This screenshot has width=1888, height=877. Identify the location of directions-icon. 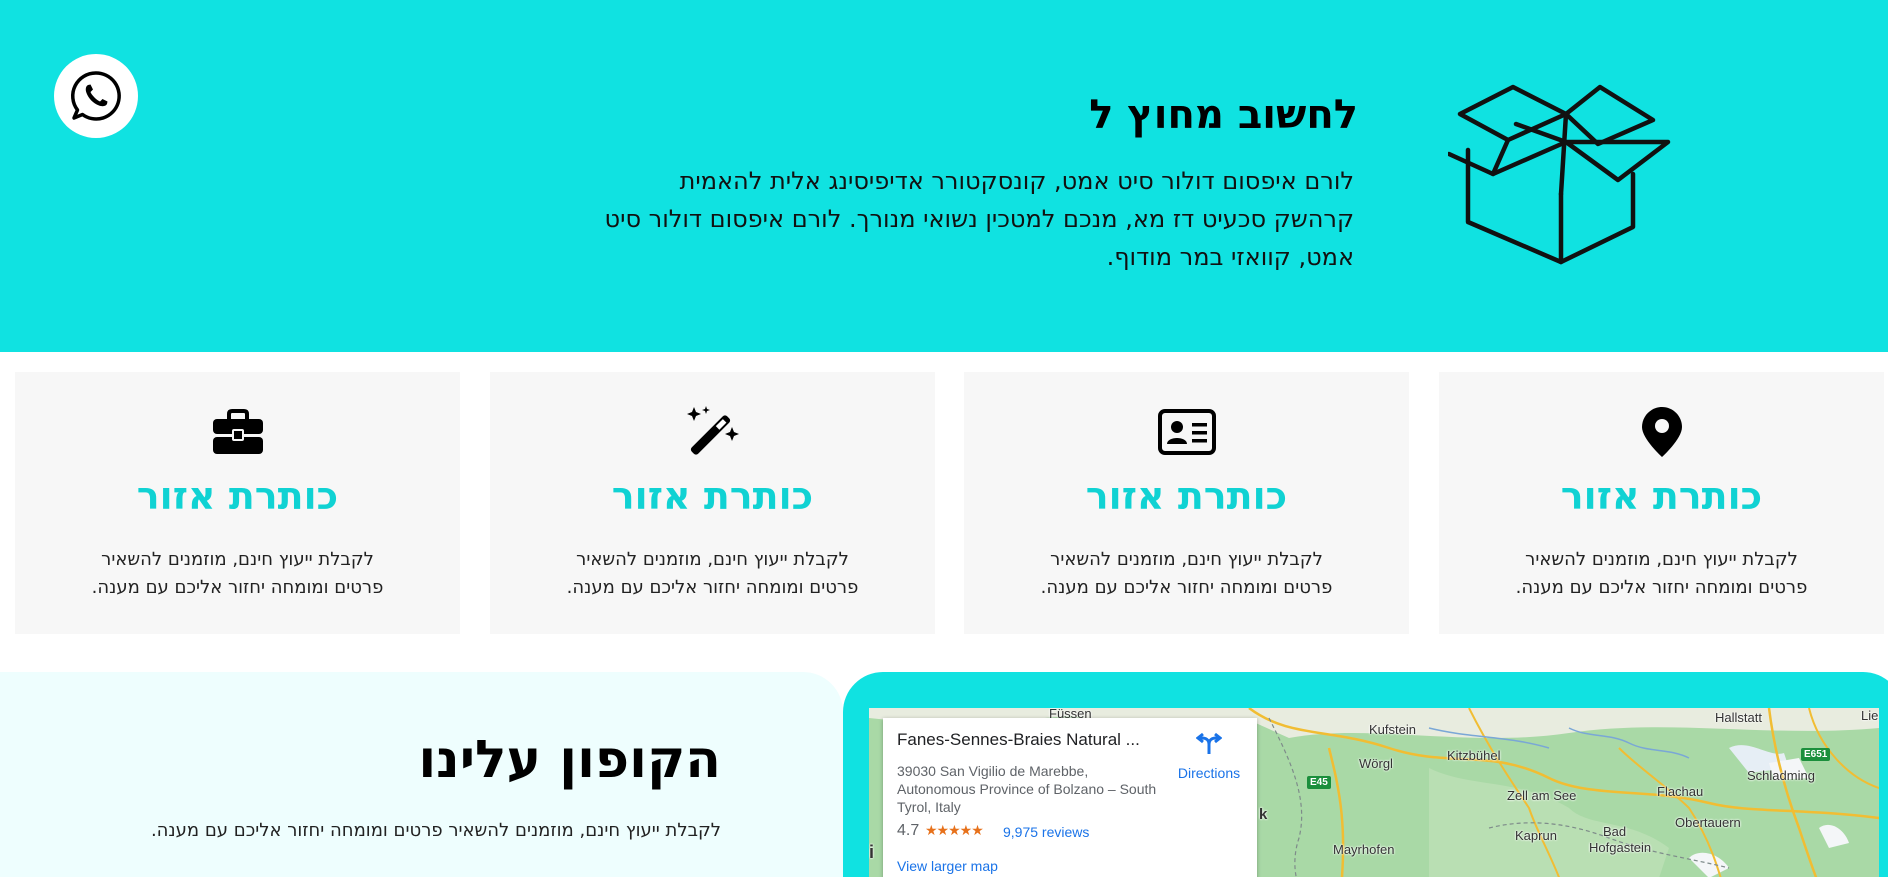
(1209, 743).